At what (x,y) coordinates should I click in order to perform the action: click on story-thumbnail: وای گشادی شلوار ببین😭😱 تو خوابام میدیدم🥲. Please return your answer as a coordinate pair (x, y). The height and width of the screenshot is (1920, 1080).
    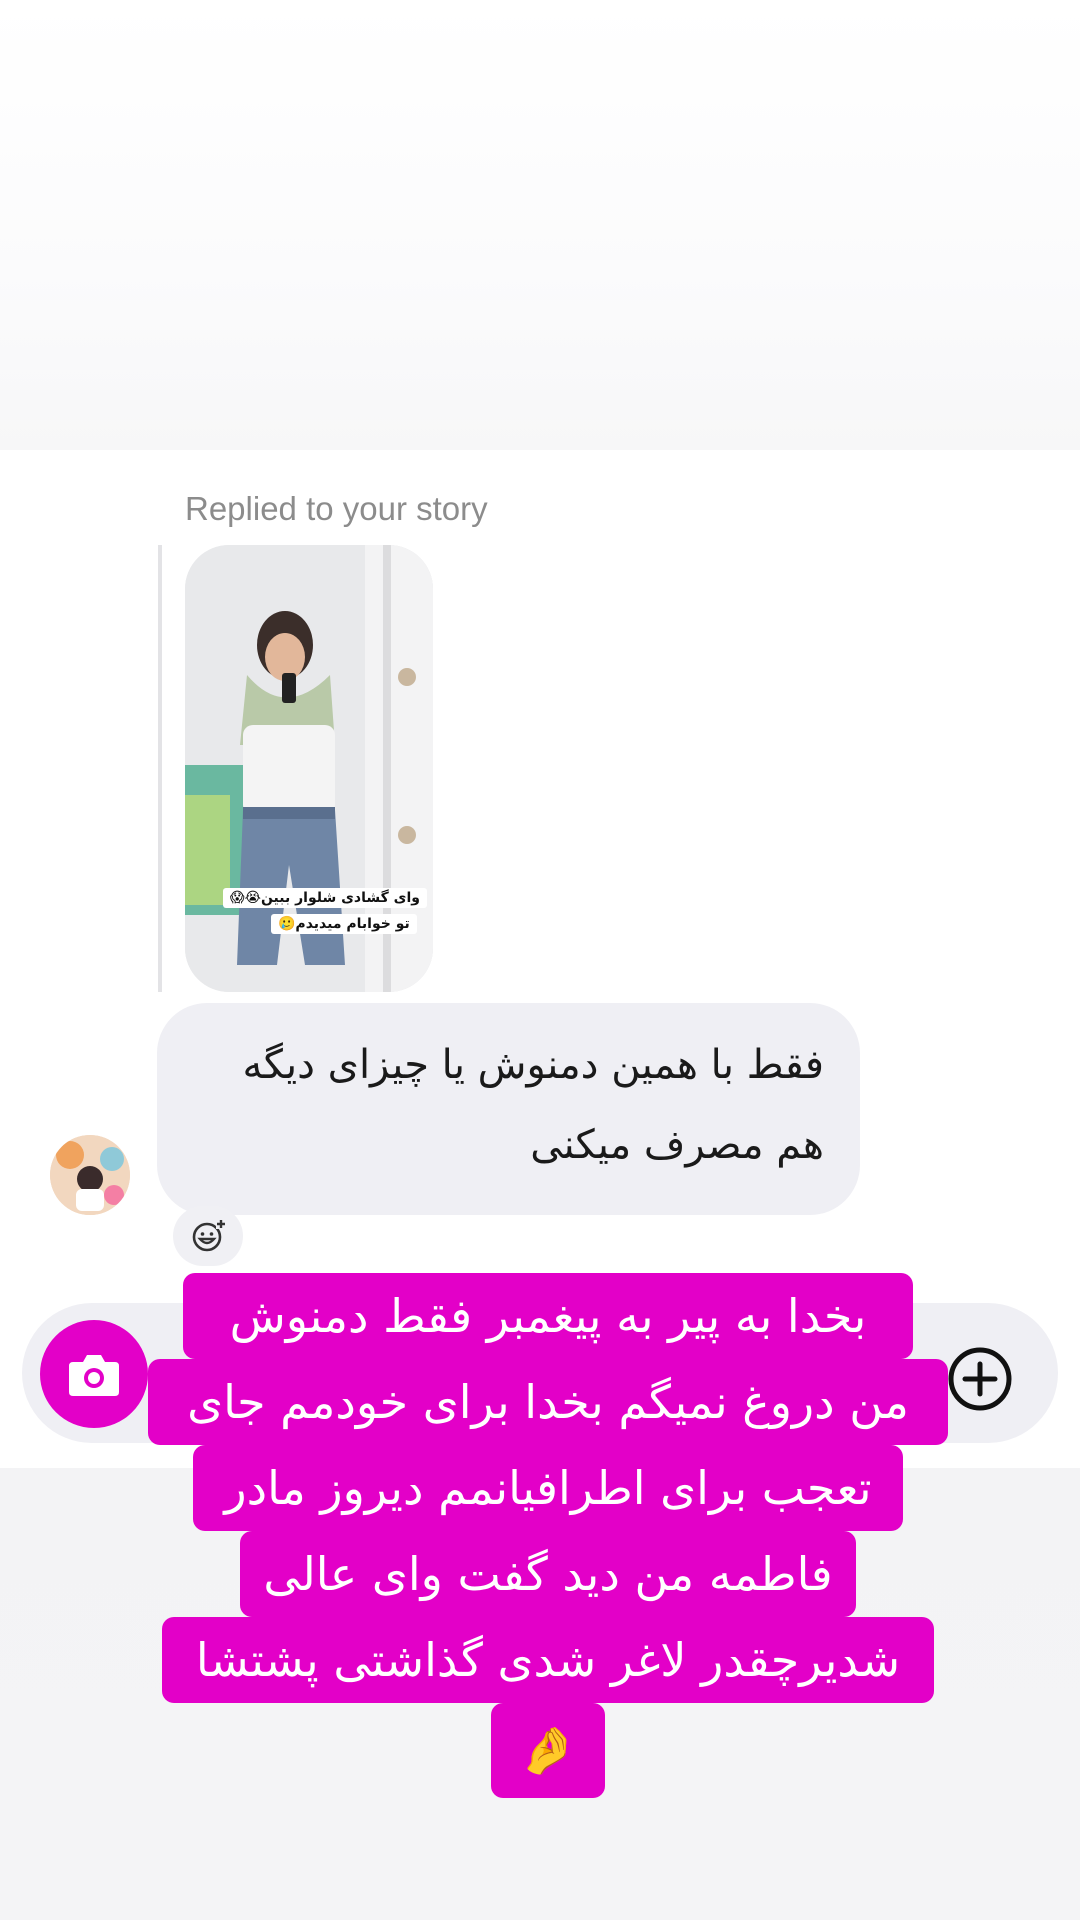
    Looking at the image, I should click on (309, 768).